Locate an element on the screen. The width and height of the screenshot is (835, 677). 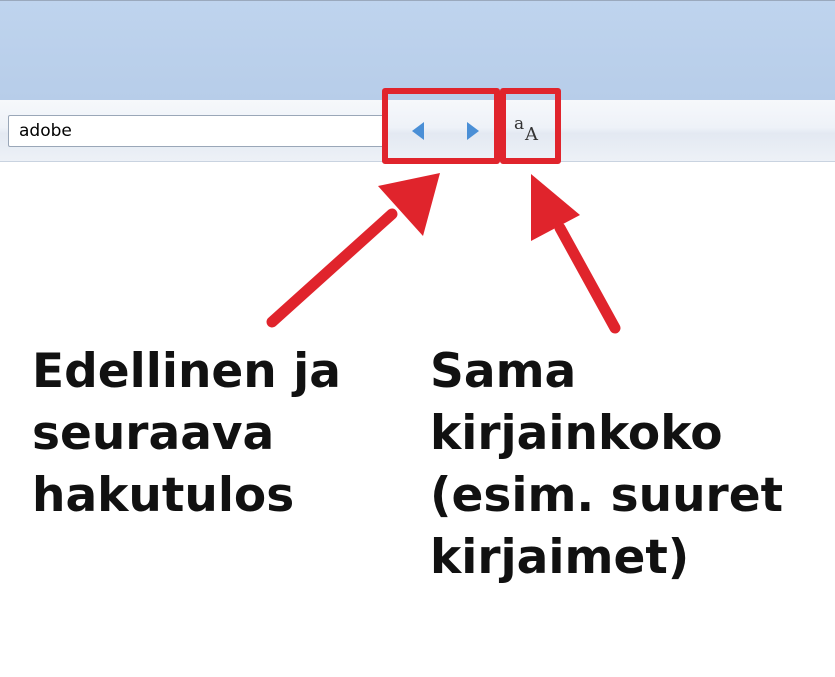
match-case-icon-small-a: a is located at coordinates (519, 124).